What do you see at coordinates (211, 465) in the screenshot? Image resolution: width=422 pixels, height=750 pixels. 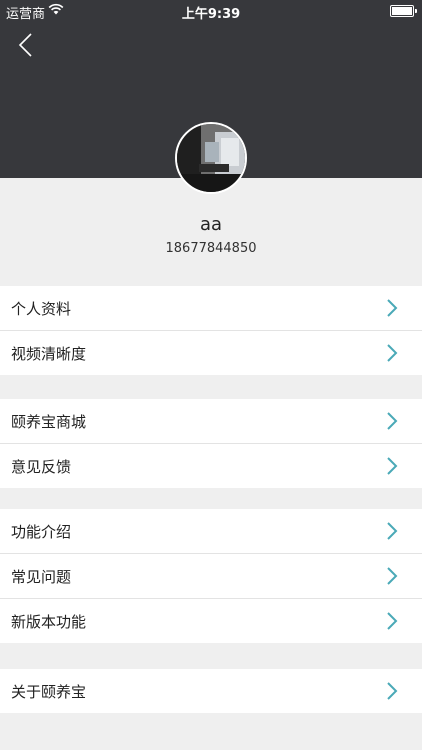 I see `menu-item-feedback: 意见反馈` at bounding box center [211, 465].